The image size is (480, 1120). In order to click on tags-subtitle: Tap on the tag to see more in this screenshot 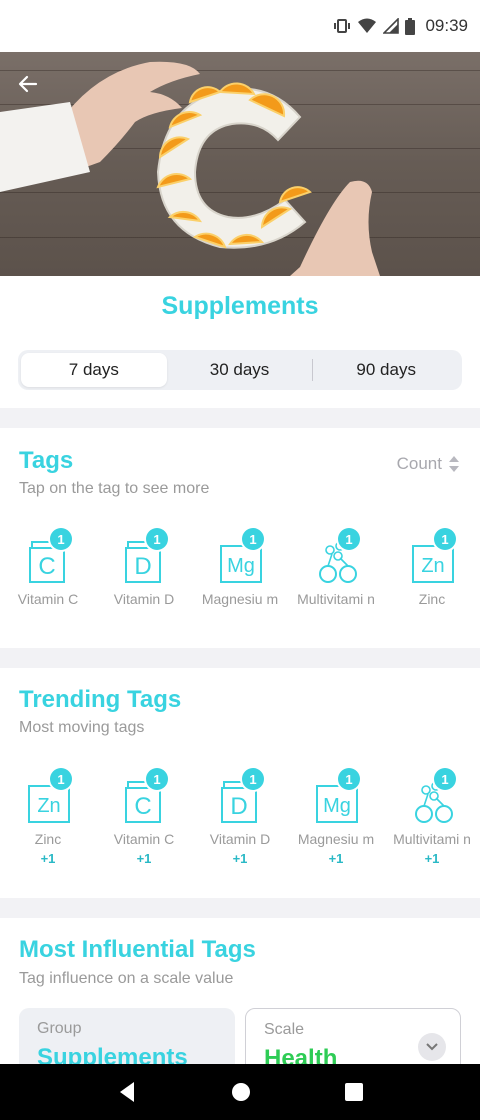, I will do `click(114, 488)`.